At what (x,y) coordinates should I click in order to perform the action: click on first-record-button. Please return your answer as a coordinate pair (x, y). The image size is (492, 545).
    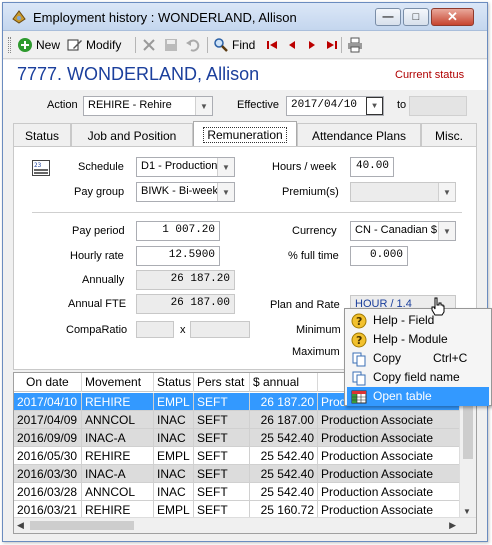
    Looking at the image, I should click on (272, 45).